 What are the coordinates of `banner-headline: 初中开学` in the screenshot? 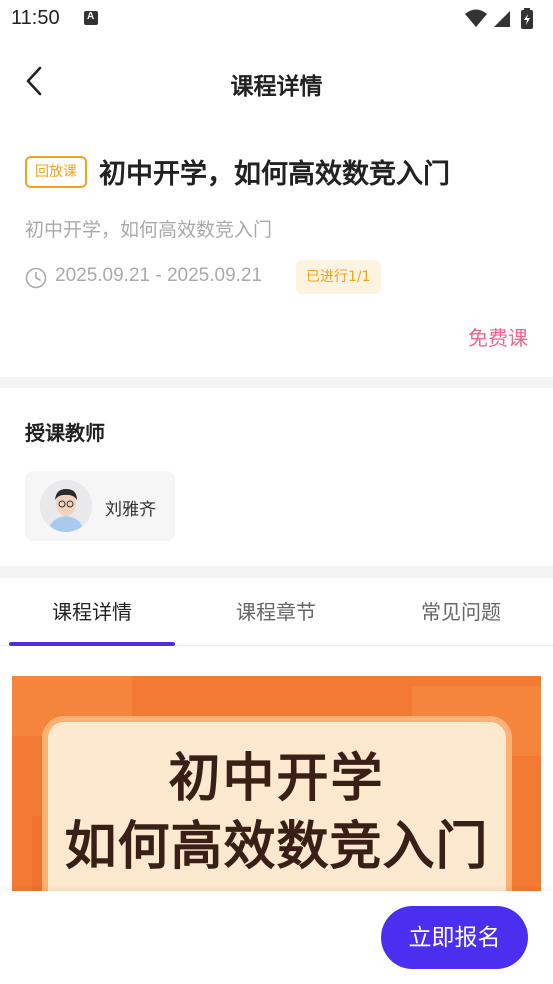 It's located at (276, 779).